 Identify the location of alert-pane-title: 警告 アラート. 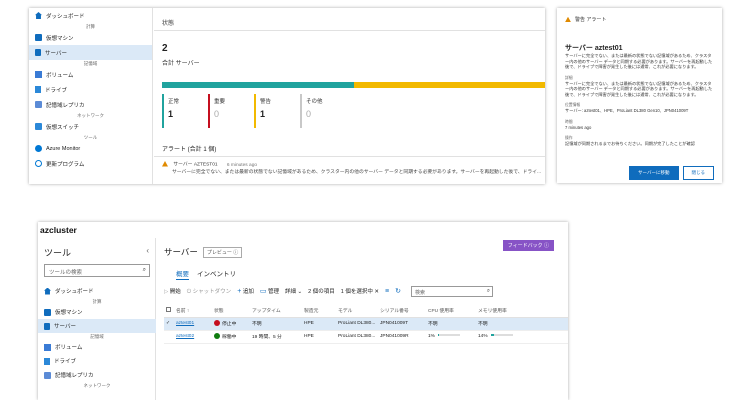
(639, 19).